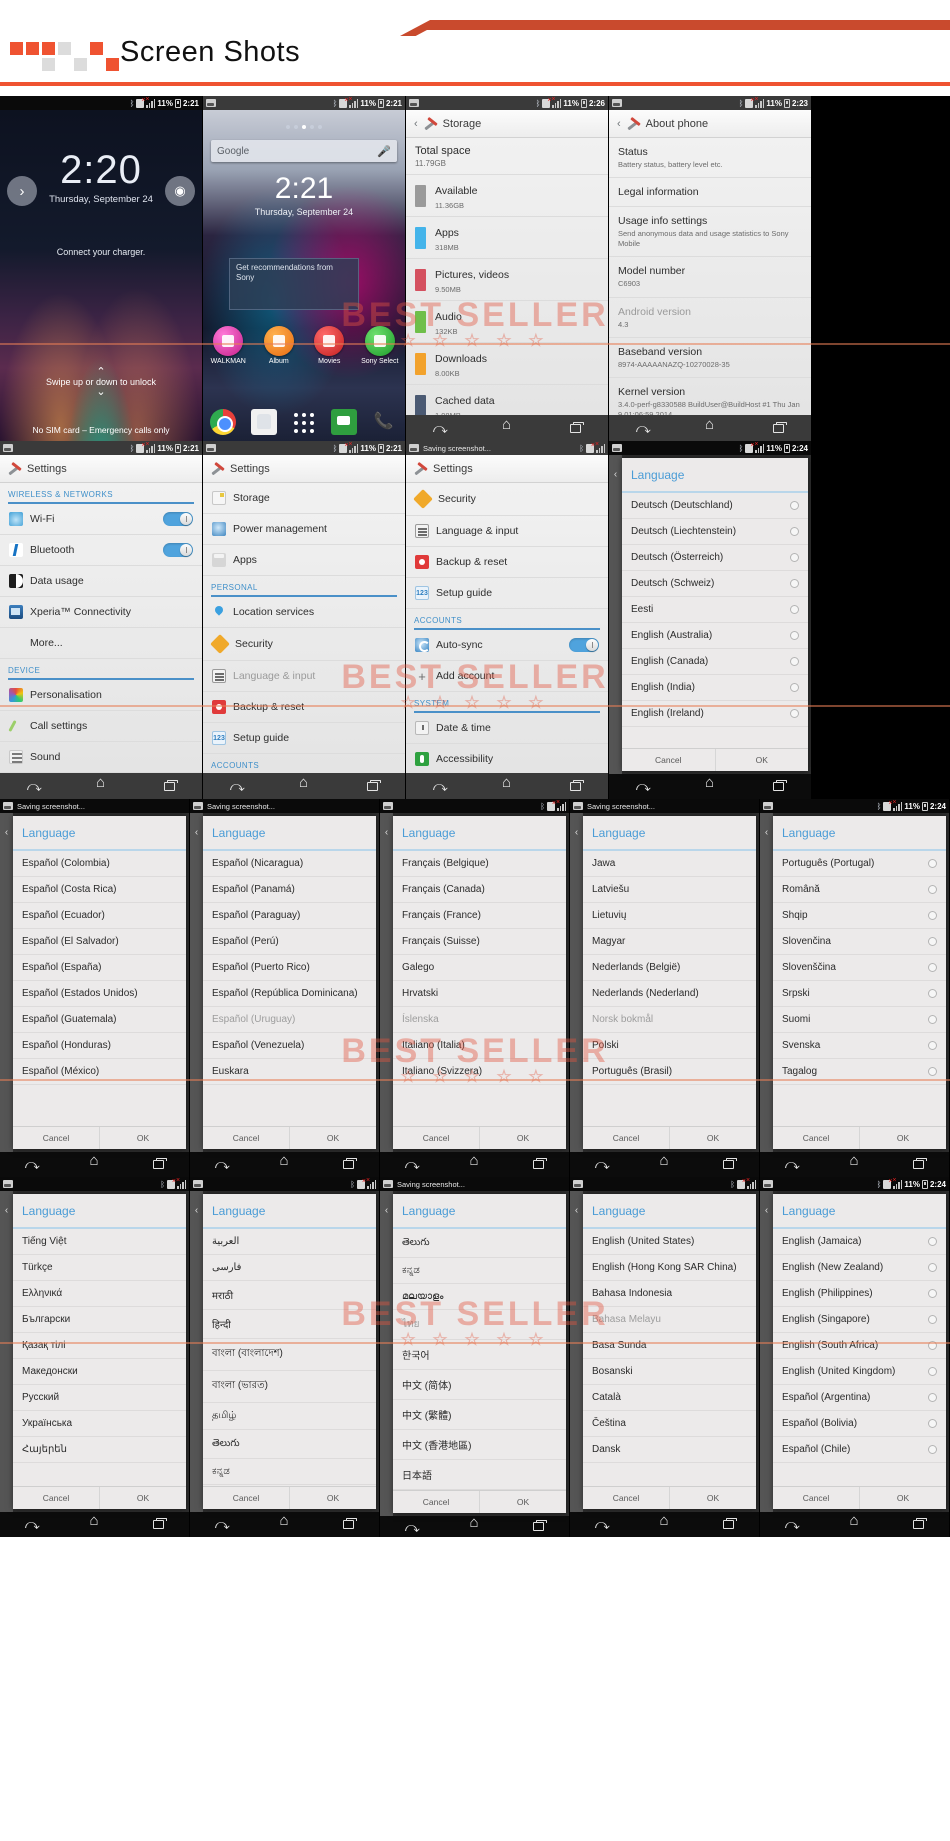 The image size is (950, 1841). I want to click on list-item: Español (Nicaragua), so click(289, 864).